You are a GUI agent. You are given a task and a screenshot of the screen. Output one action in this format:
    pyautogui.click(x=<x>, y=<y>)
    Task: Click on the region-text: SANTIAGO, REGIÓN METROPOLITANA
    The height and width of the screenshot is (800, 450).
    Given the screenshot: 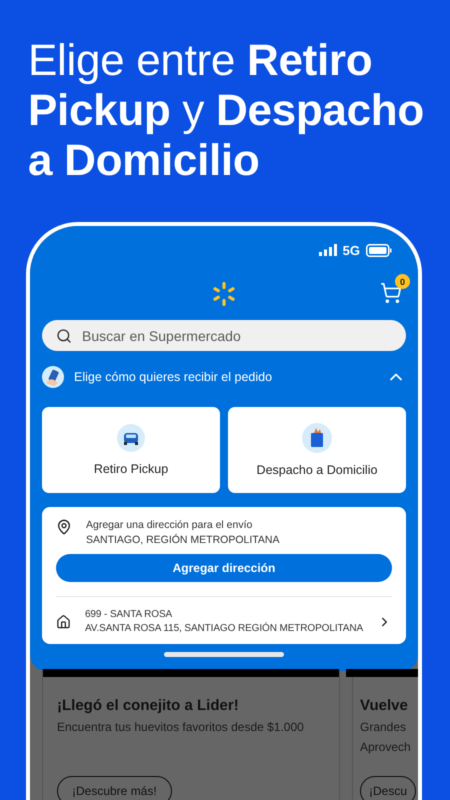 What is the action you would take?
    pyautogui.click(x=183, y=540)
    